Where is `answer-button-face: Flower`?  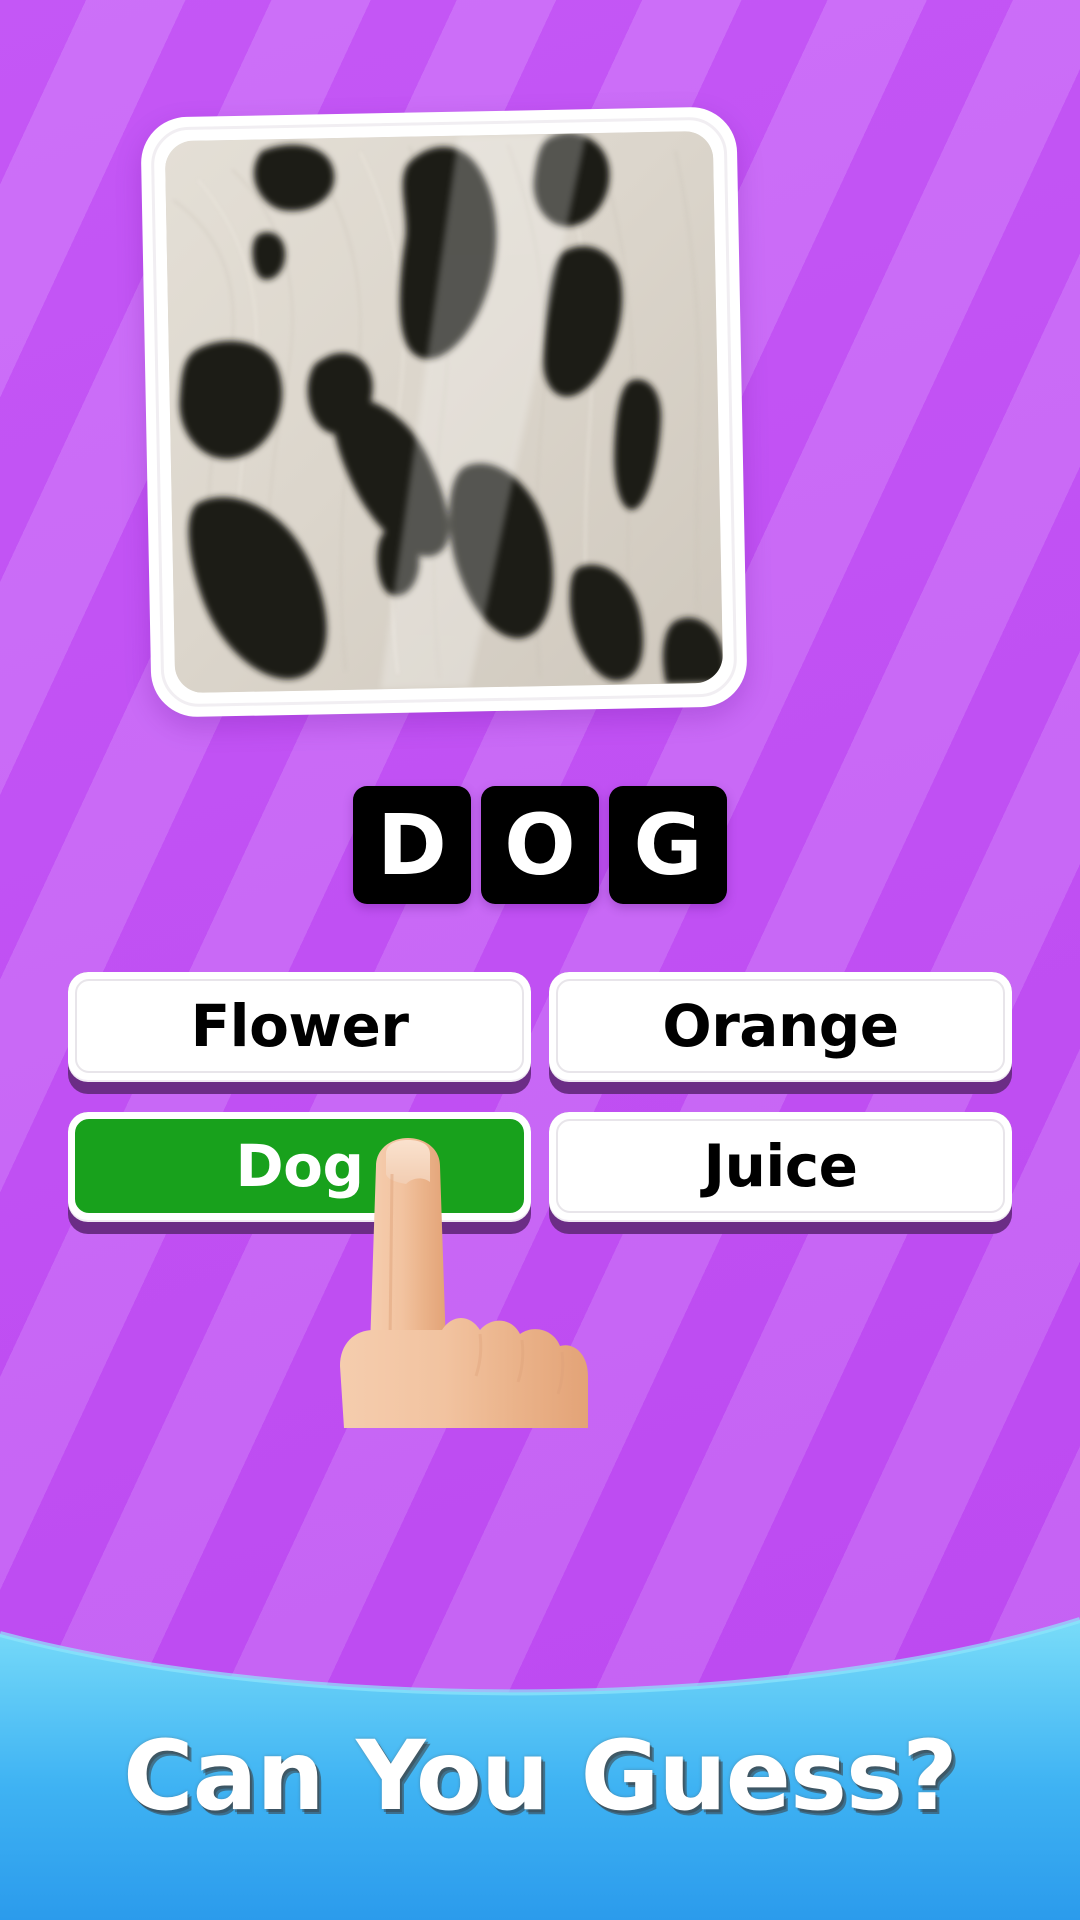
answer-button-face: Flower is located at coordinates (299, 1026).